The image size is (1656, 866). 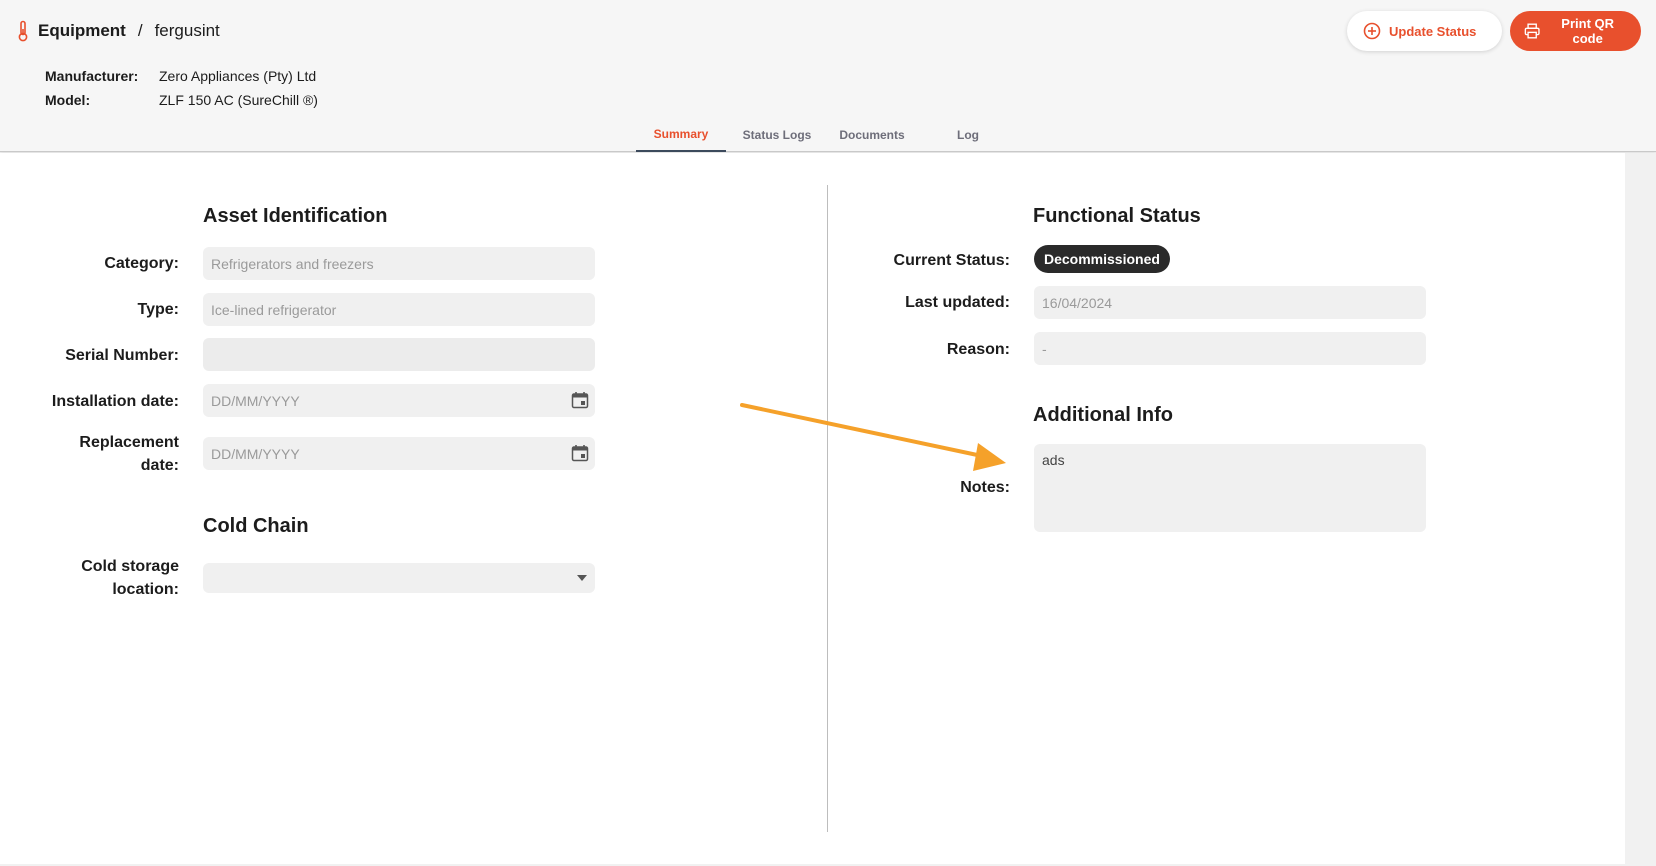 What do you see at coordinates (104, 578) in the screenshot?
I see `cold-storage-location-label: Cold storage location:` at bounding box center [104, 578].